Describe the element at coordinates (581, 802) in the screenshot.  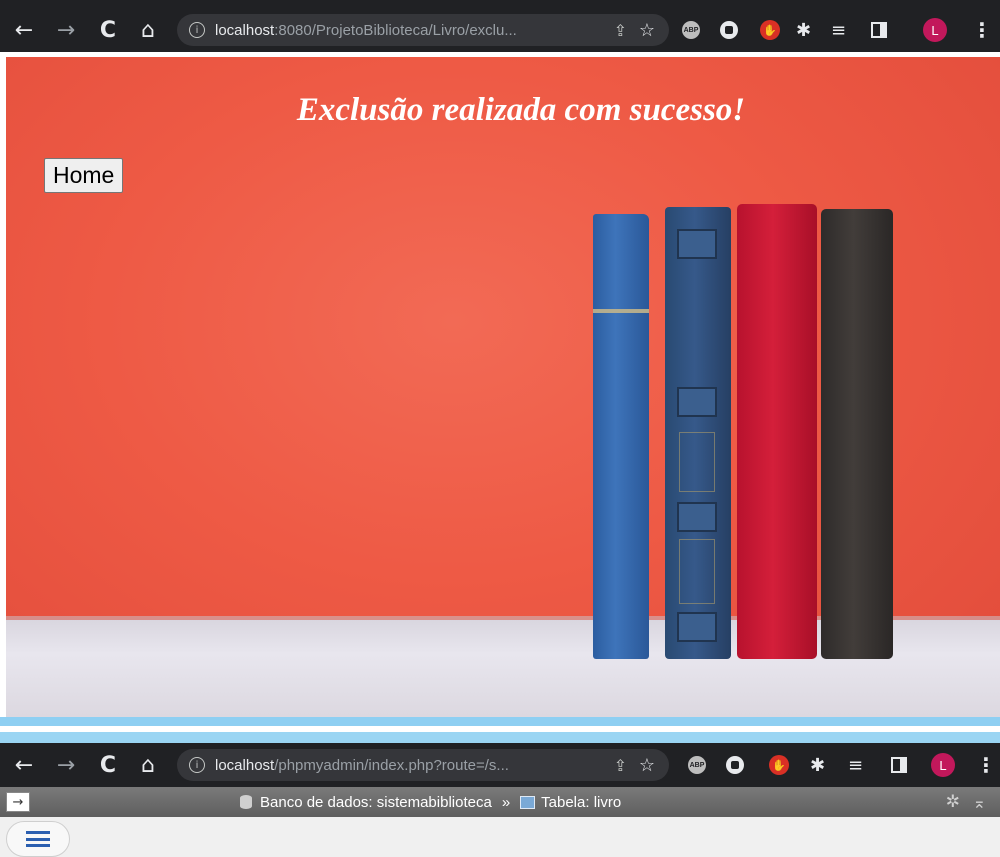
I see `breadcrumb-table: Tabela: livro` at that location.